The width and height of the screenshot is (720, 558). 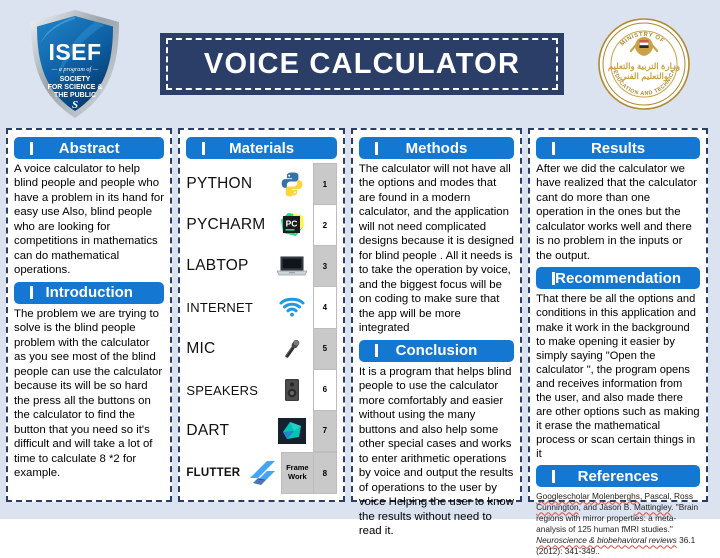 I want to click on framework-number-column: 8, so click(x=324, y=473).